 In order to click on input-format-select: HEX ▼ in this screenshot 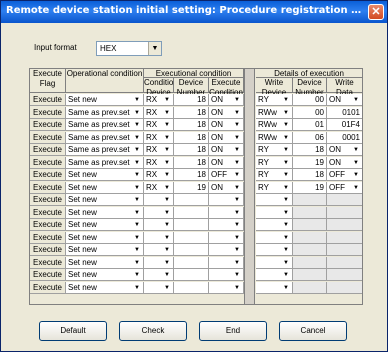, I will do `click(129, 48)`.